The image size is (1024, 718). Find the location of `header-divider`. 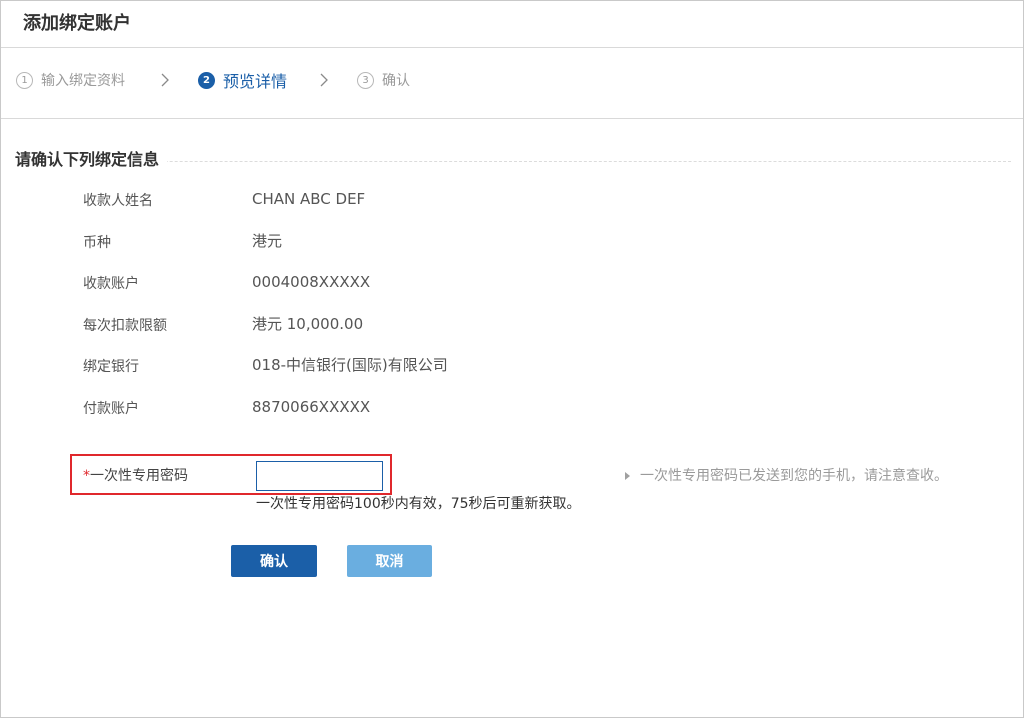

header-divider is located at coordinates (512, 47).